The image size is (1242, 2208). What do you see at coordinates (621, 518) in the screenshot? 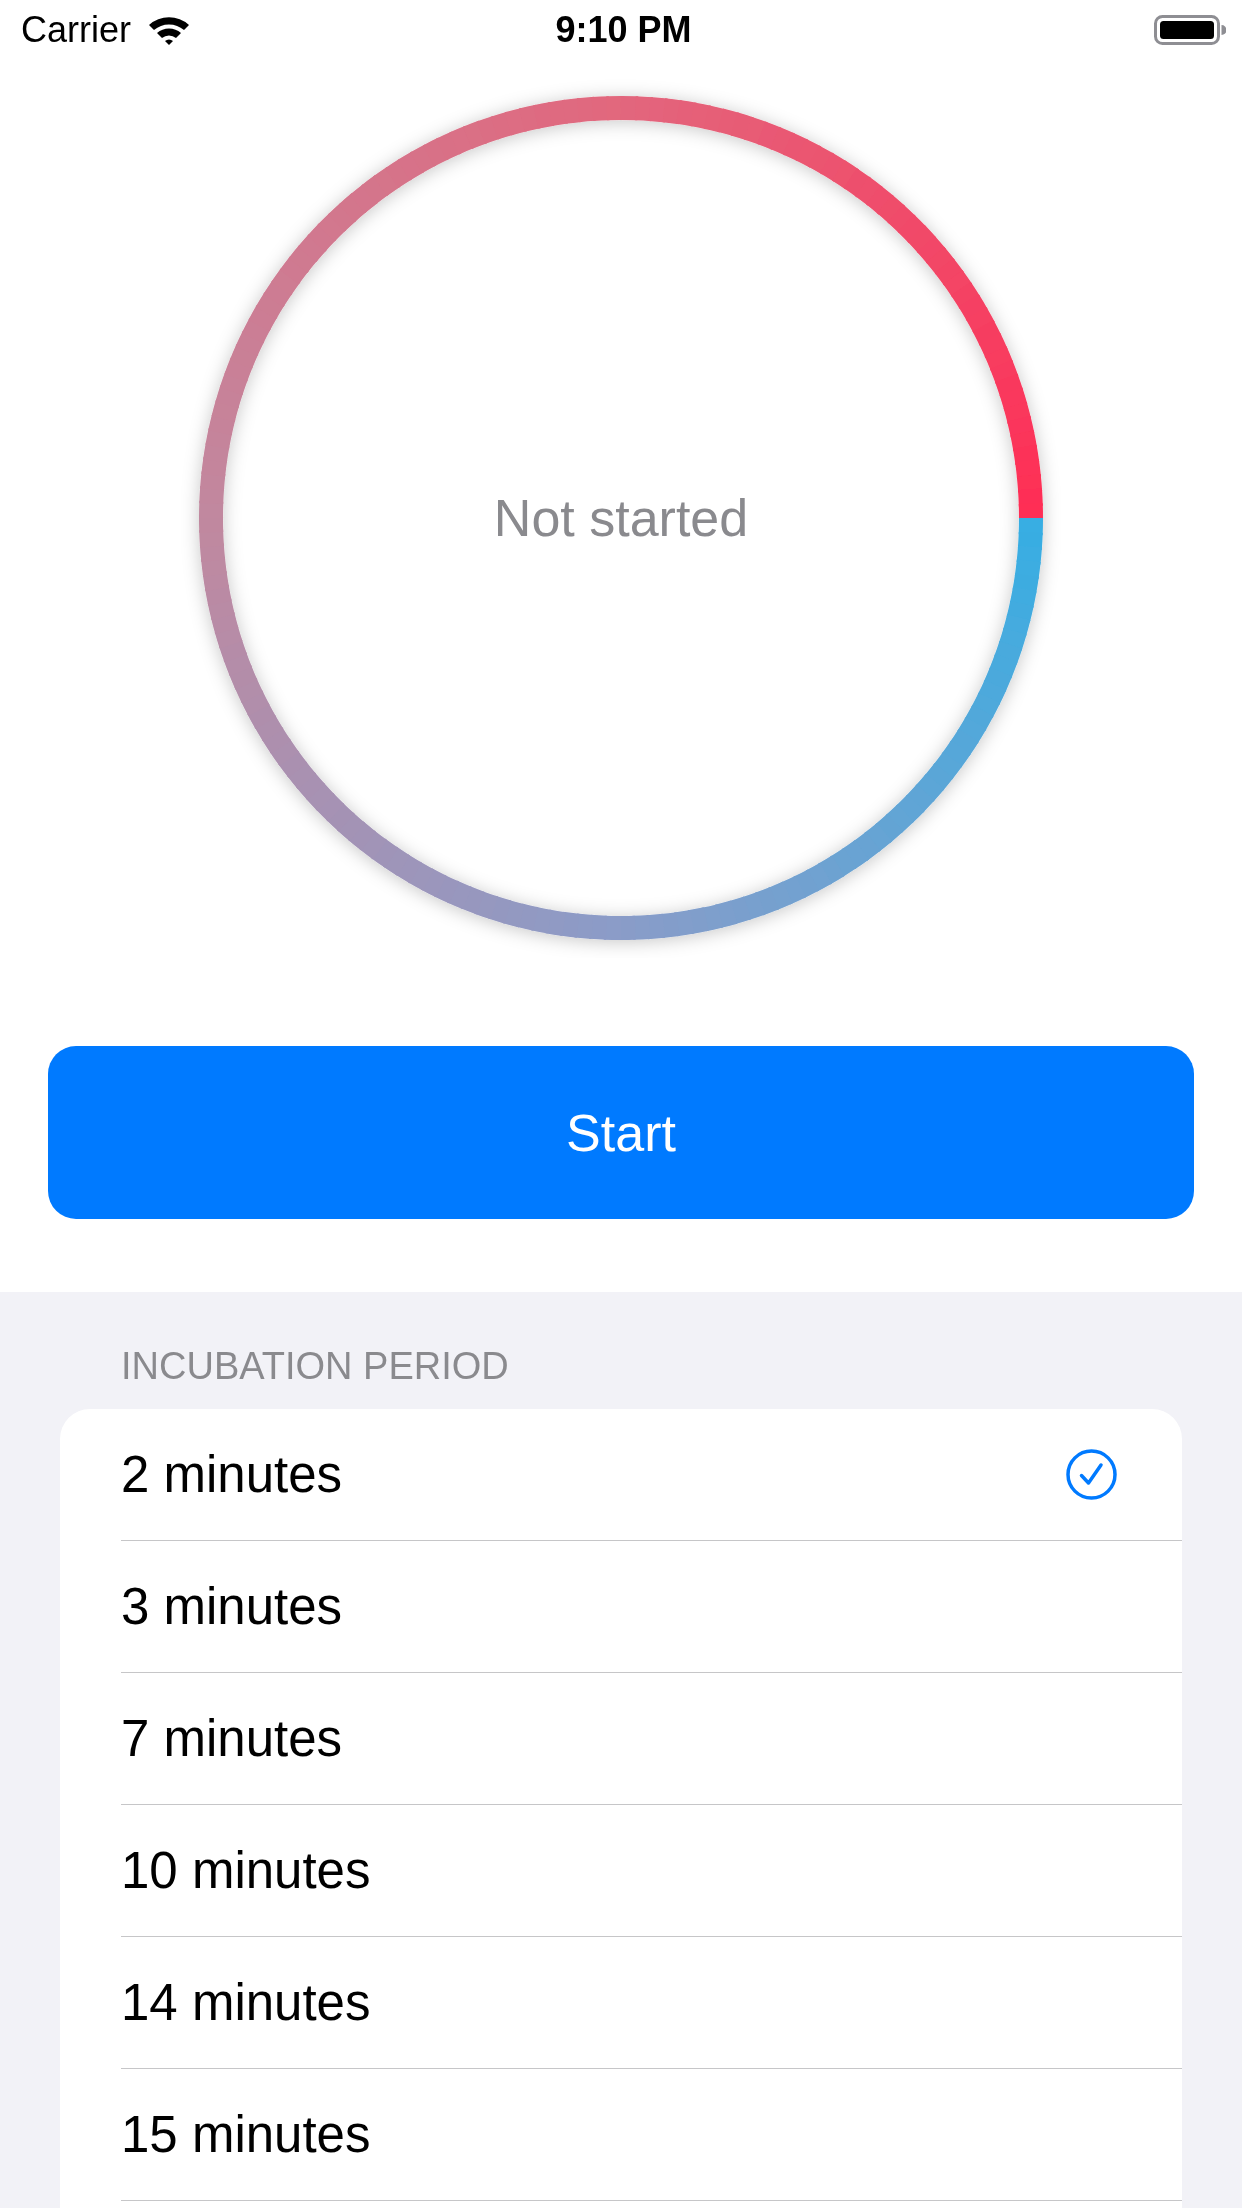
I see `timer-status: Not started` at bounding box center [621, 518].